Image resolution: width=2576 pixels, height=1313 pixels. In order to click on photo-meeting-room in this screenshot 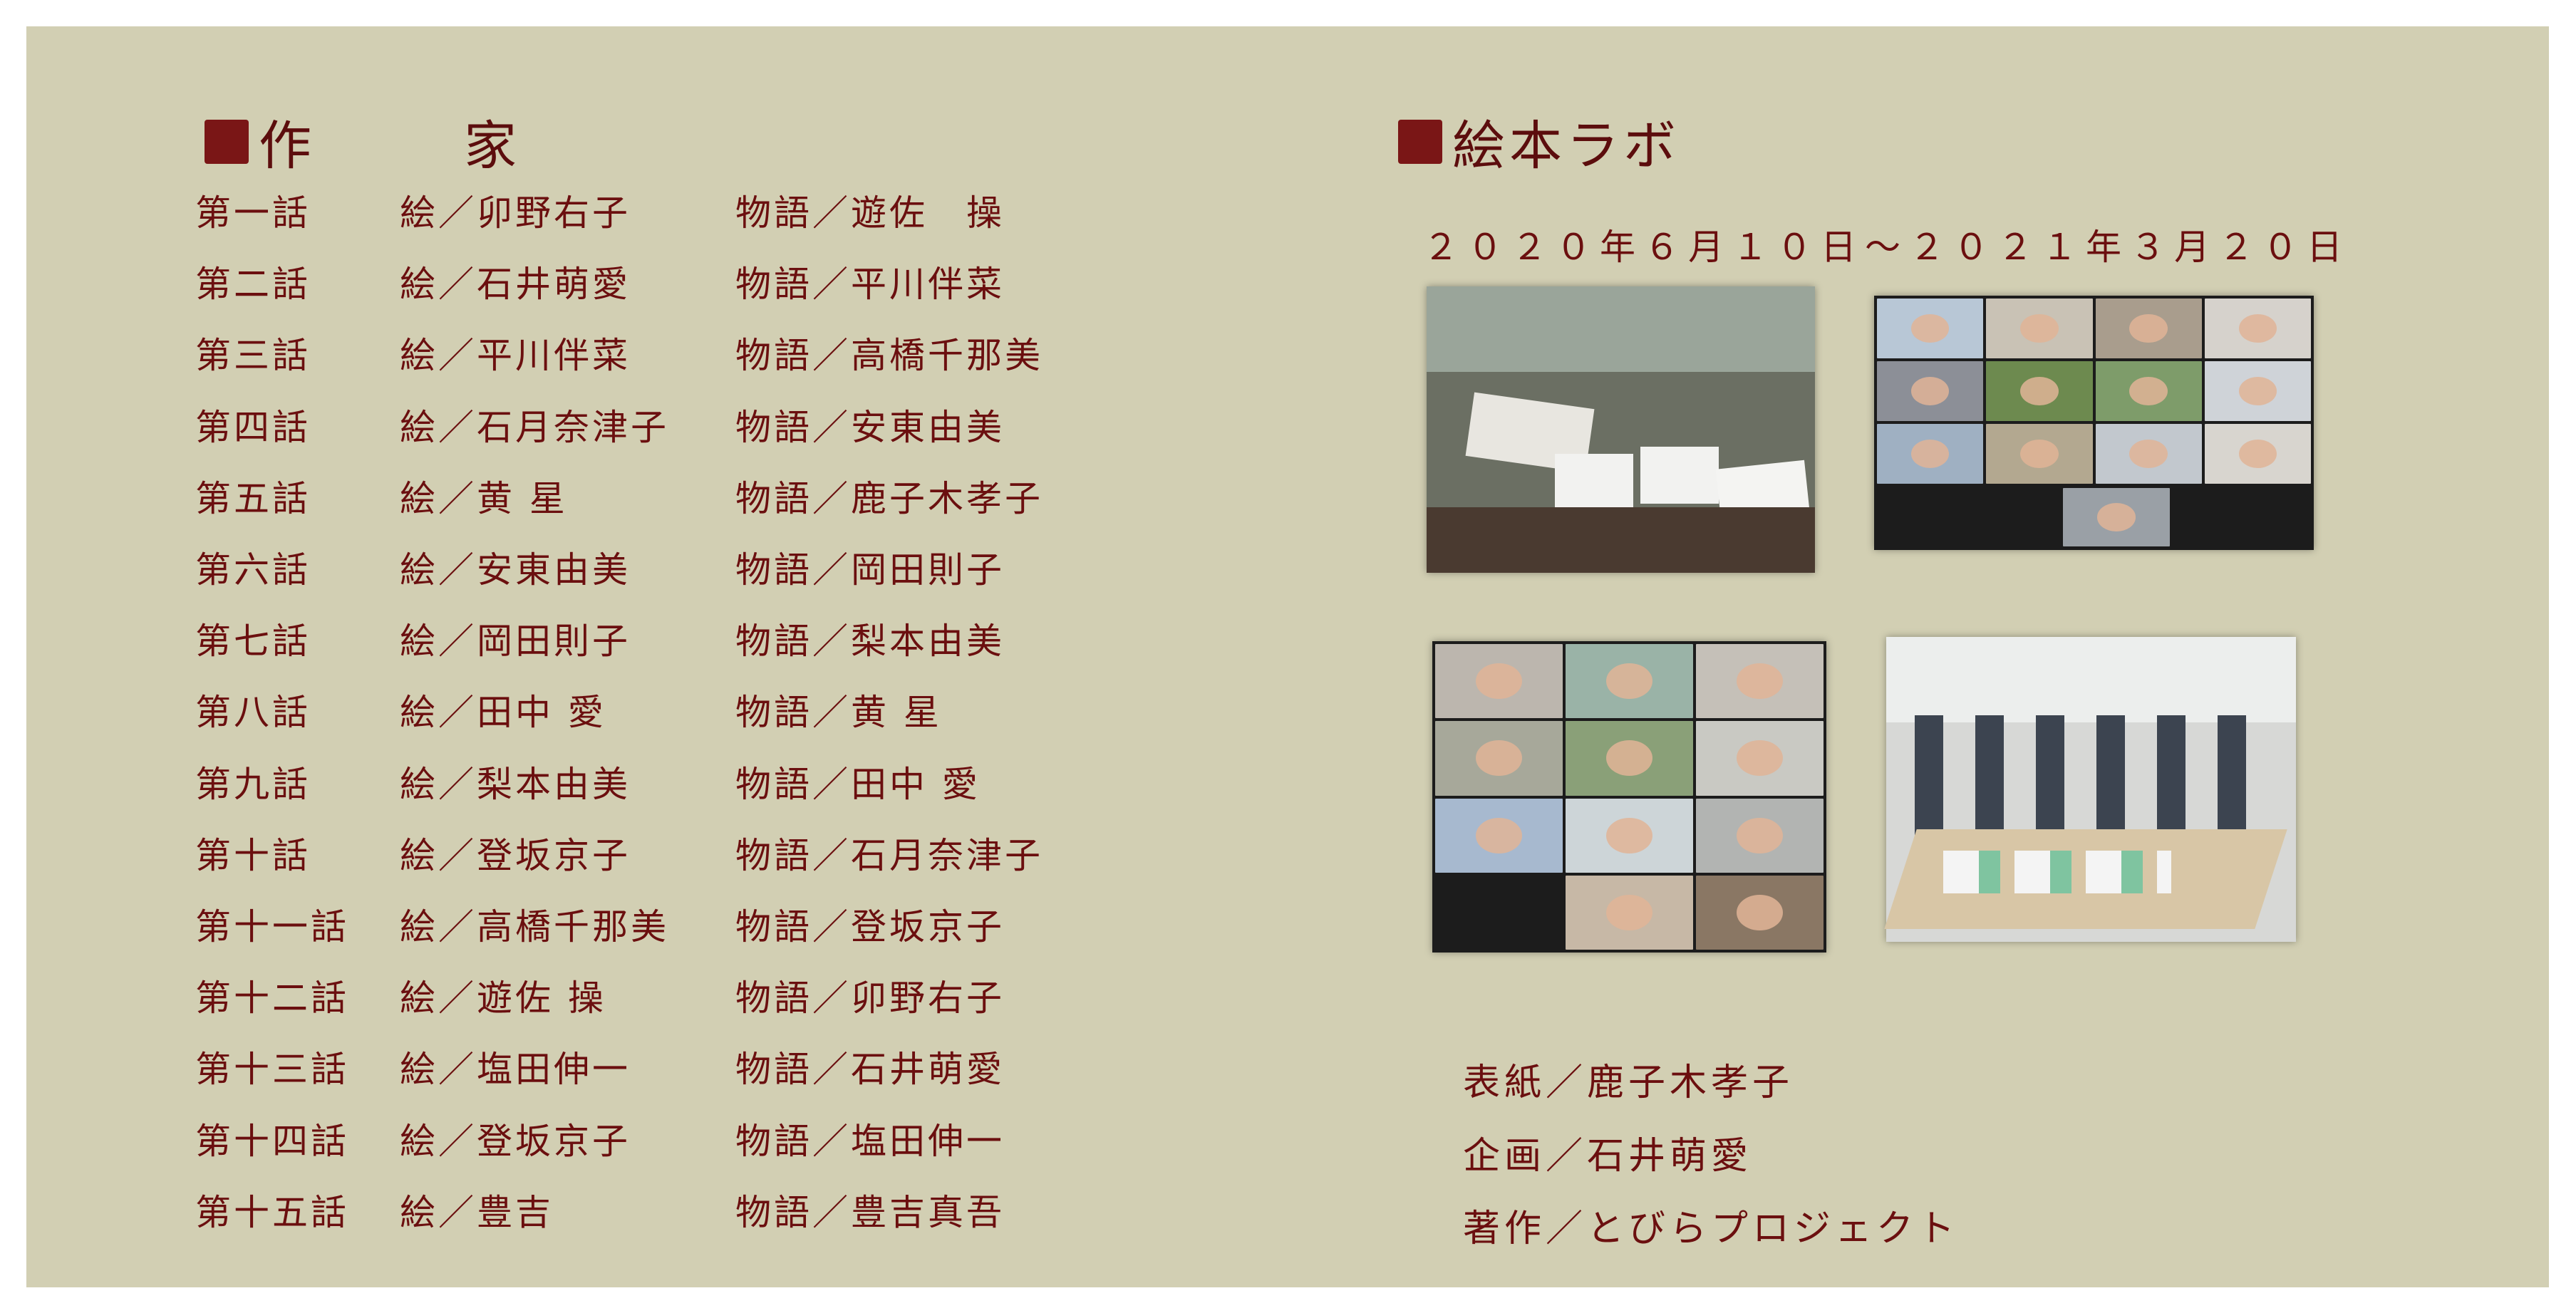, I will do `click(2090, 789)`.